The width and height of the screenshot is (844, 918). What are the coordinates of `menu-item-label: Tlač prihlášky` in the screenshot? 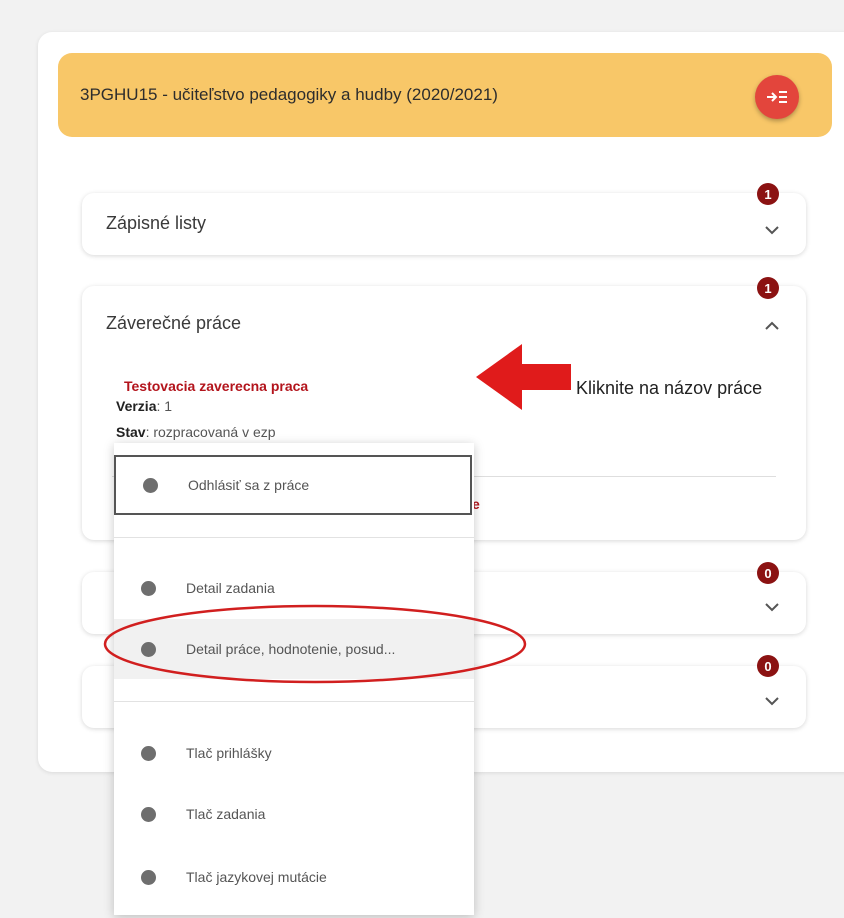 It's located at (229, 753).